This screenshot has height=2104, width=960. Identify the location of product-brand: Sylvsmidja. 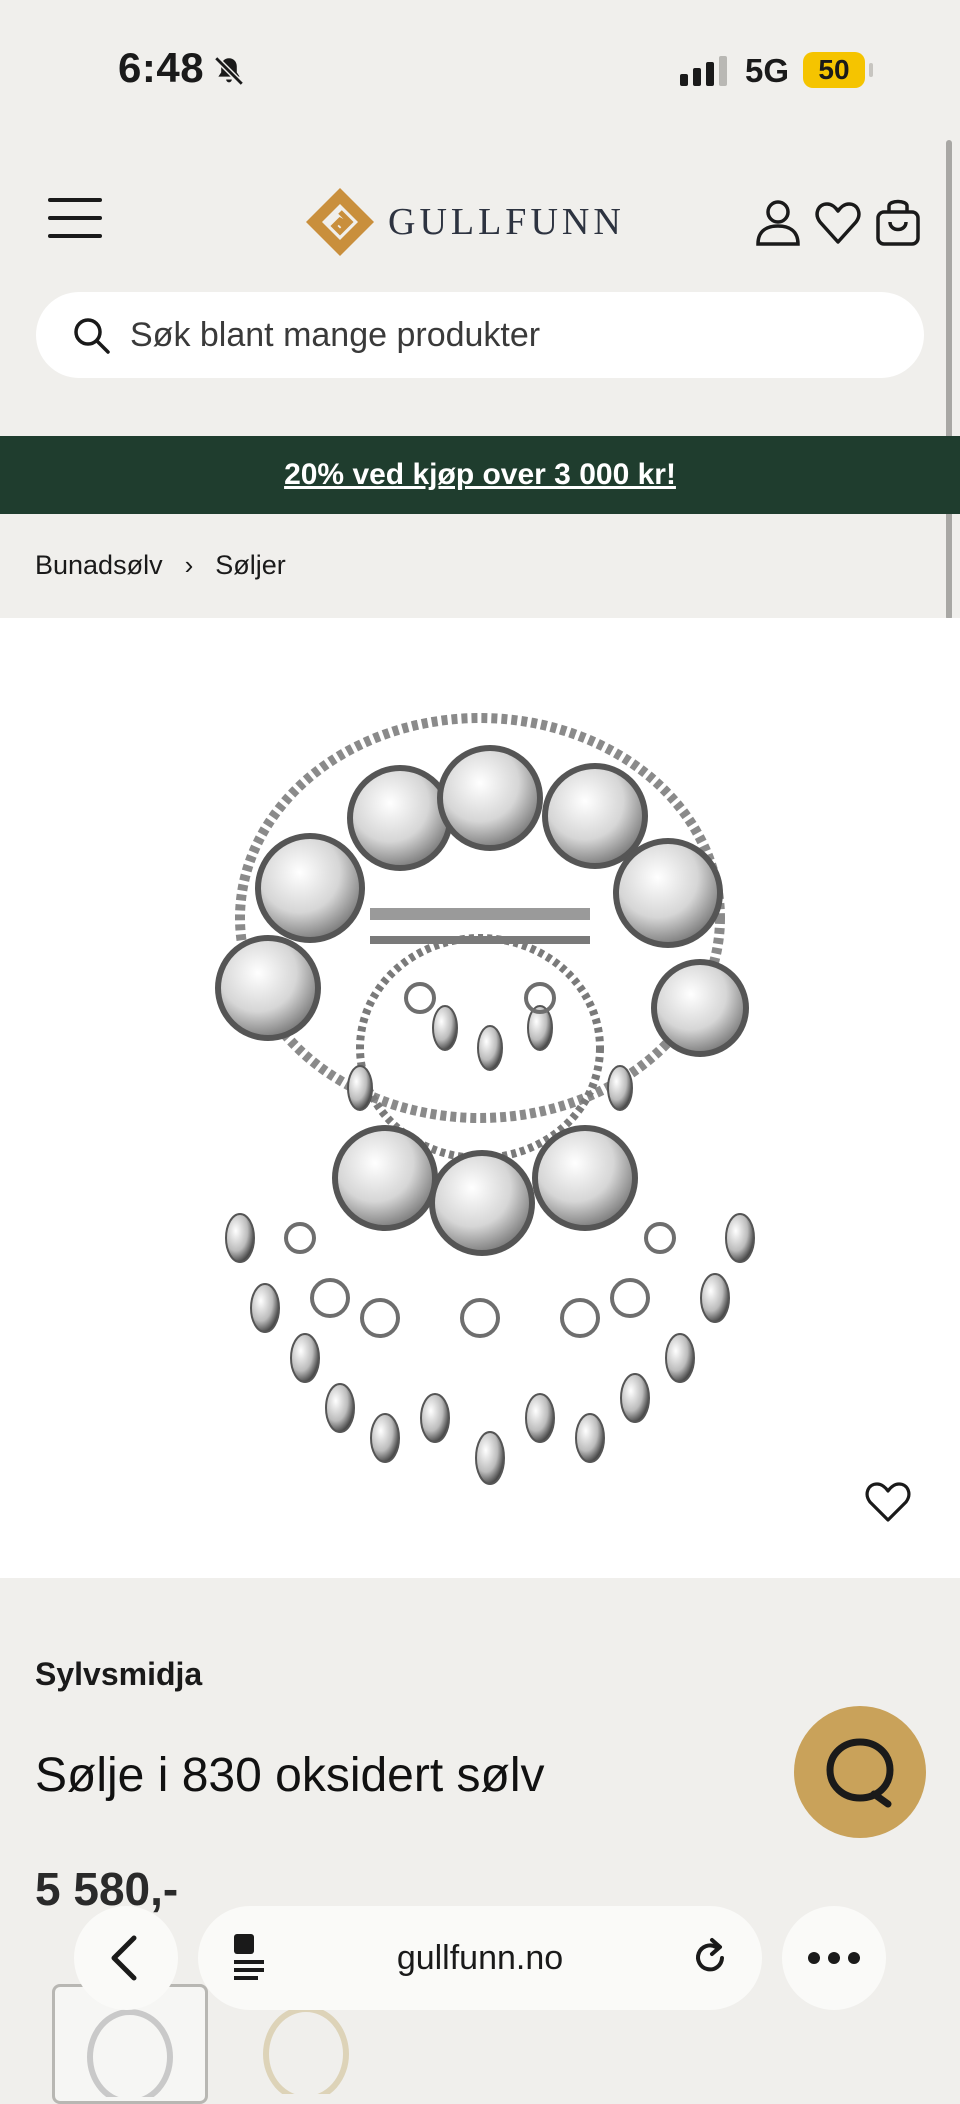
(118, 1674).